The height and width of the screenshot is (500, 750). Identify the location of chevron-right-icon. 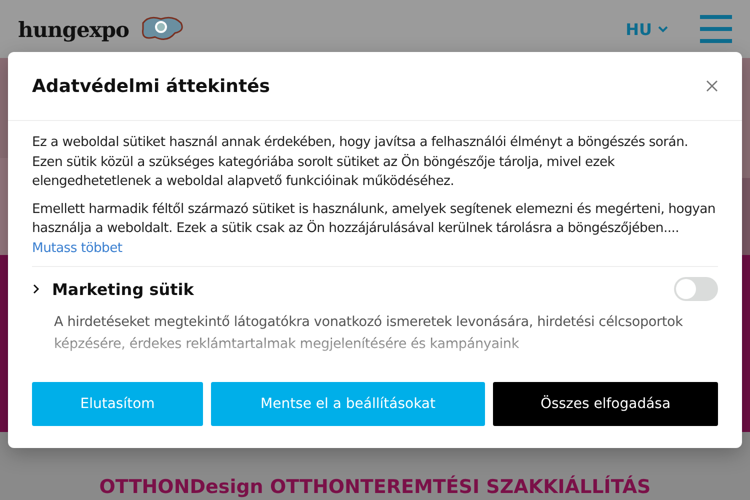
(36, 289).